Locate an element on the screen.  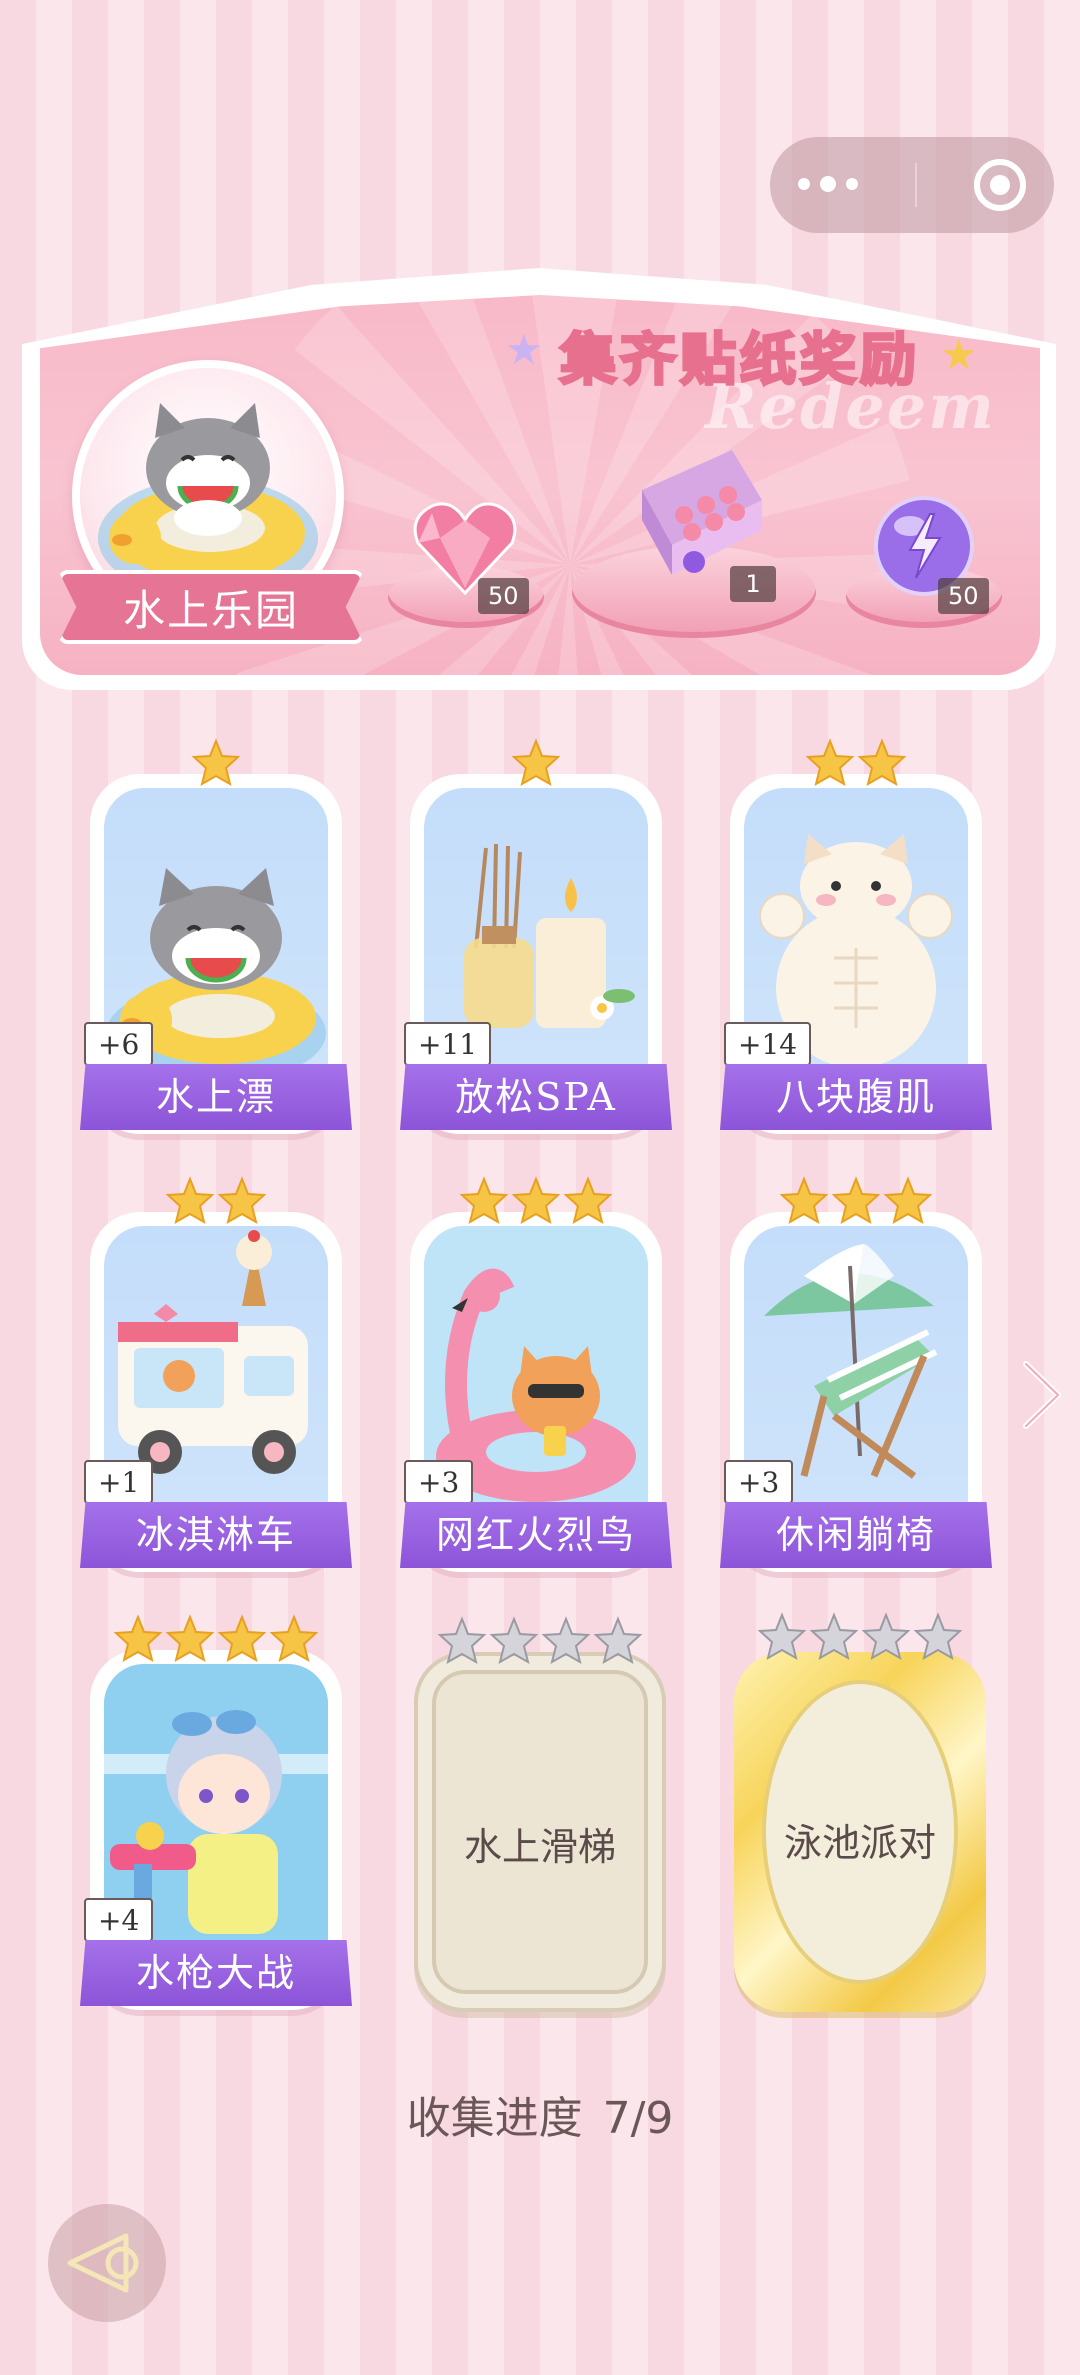
bonus-badge: +1 is located at coordinates (119, 1482).